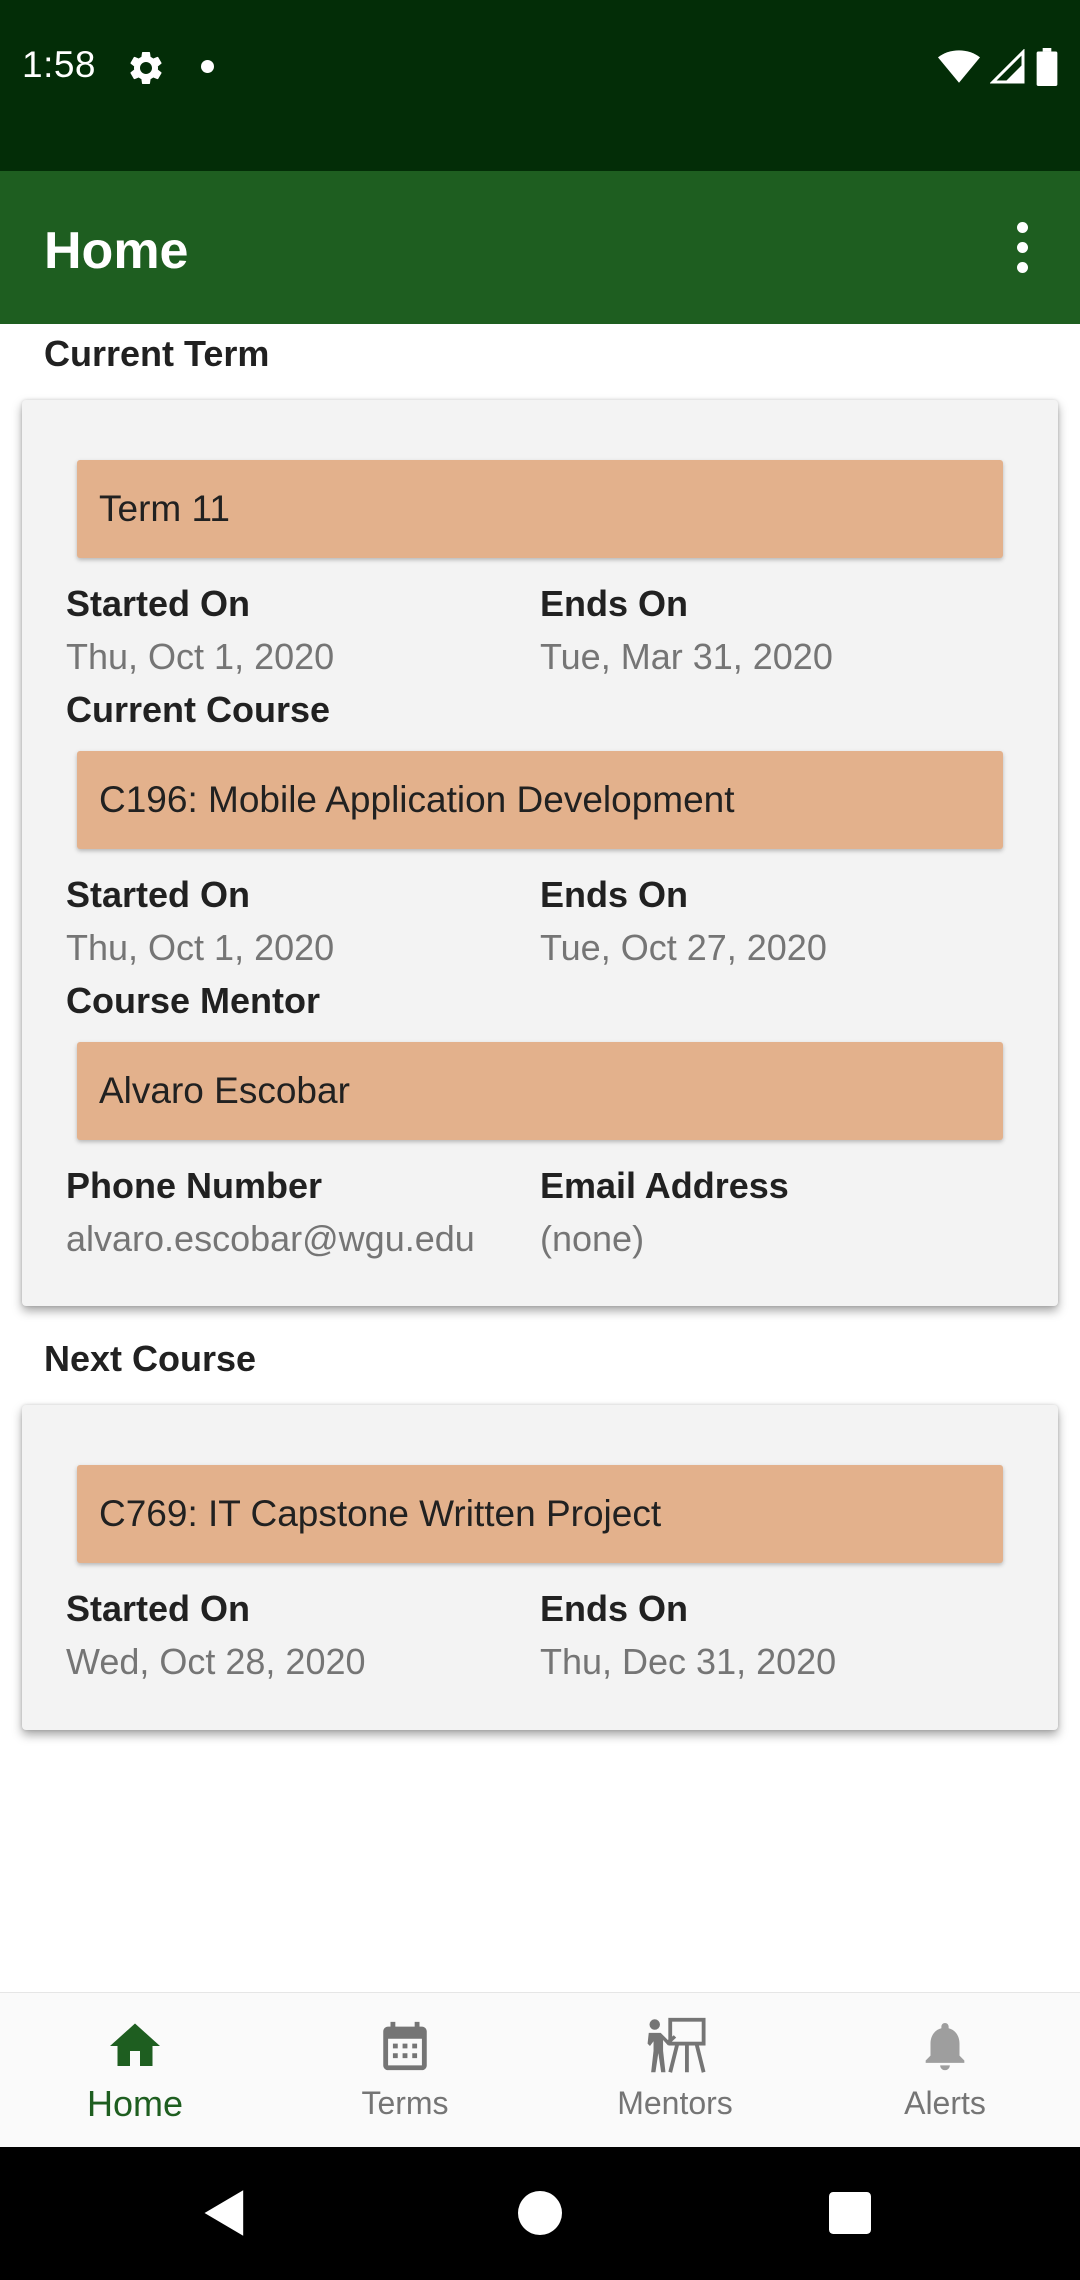  What do you see at coordinates (850, 2213) in the screenshot?
I see `recents-icon` at bounding box center [850, 2213].